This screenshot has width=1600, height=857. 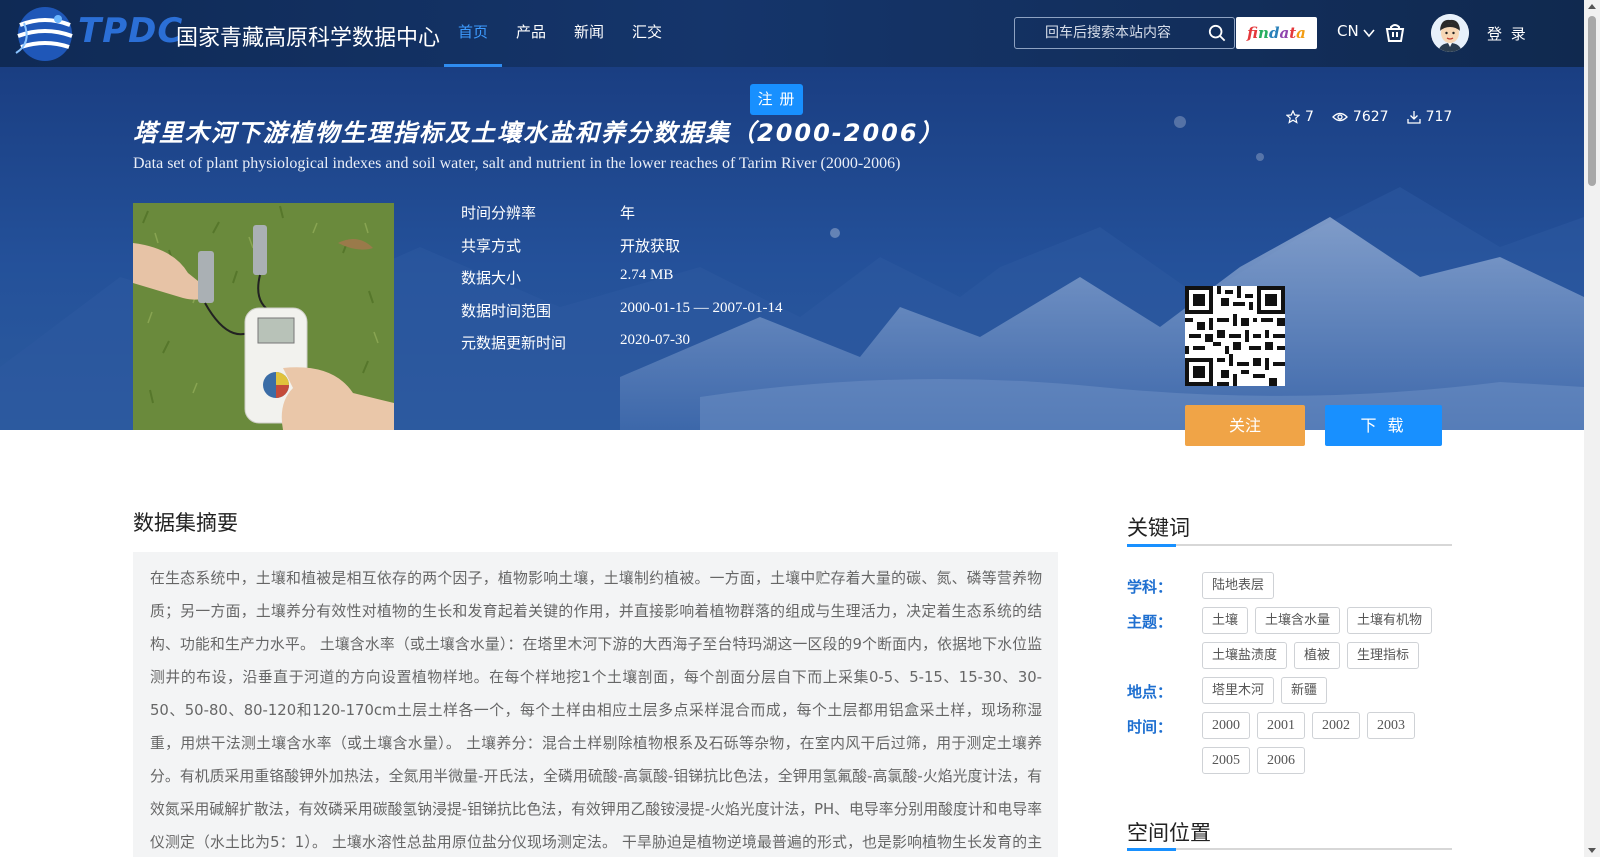 What do you see at coordinates (491, 245) in the screenshot?
I see `meta-label-sharing: 共享方式` at bounding box center [491, 245].